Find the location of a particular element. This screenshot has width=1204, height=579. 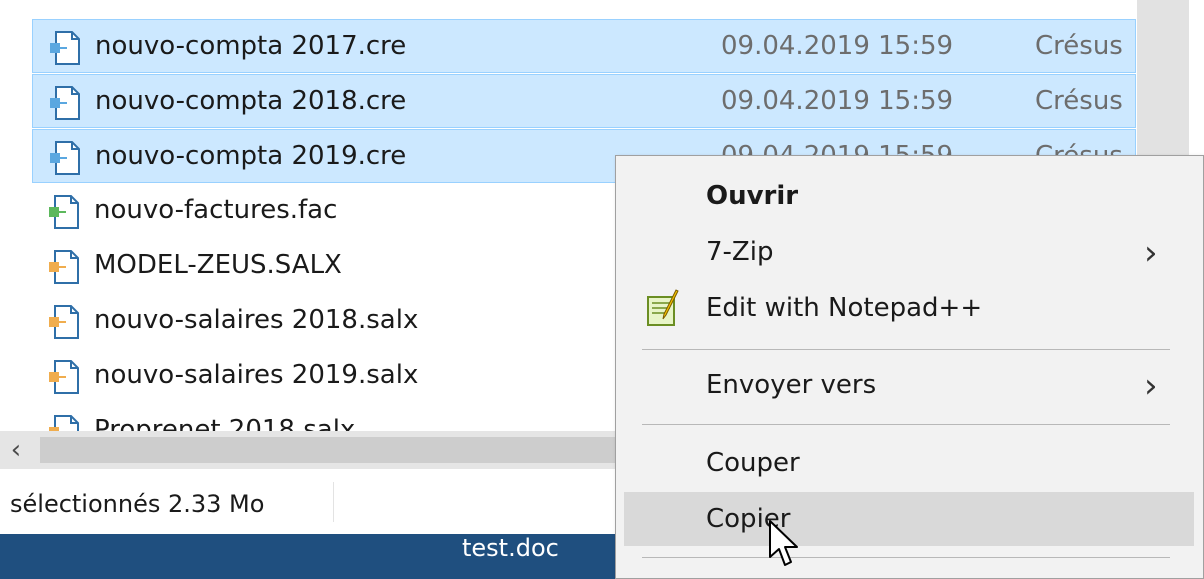

notepad-plus-plus-icon is located at coordinates (663, 307).